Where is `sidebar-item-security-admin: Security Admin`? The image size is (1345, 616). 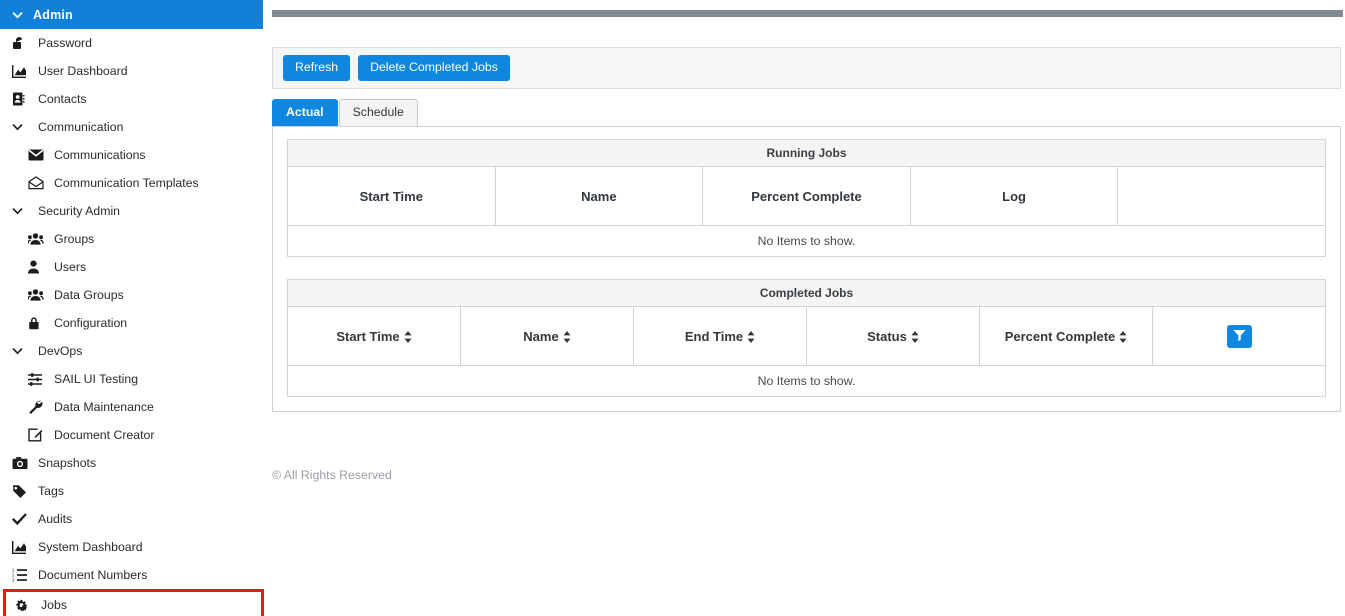 sidebar-item-security-admin: Security Admin is located at coordinates (131, 211).